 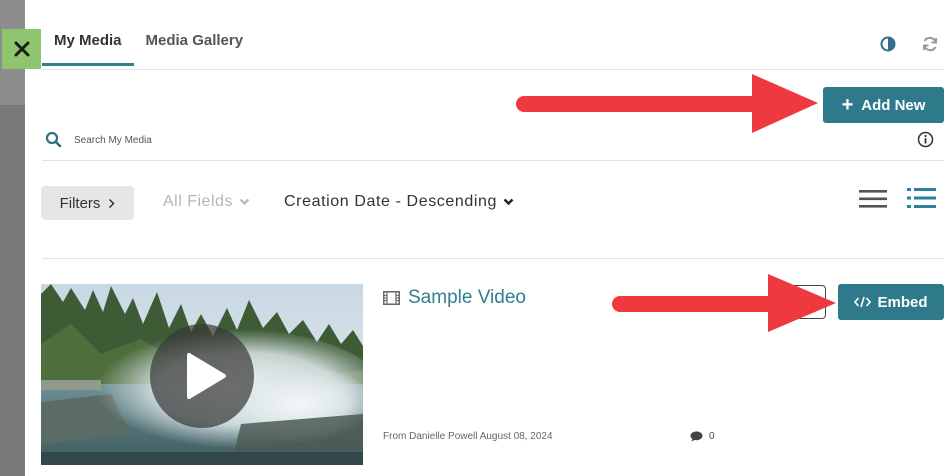 I want to click on plus-icon: +, so click(x=847, y=105).